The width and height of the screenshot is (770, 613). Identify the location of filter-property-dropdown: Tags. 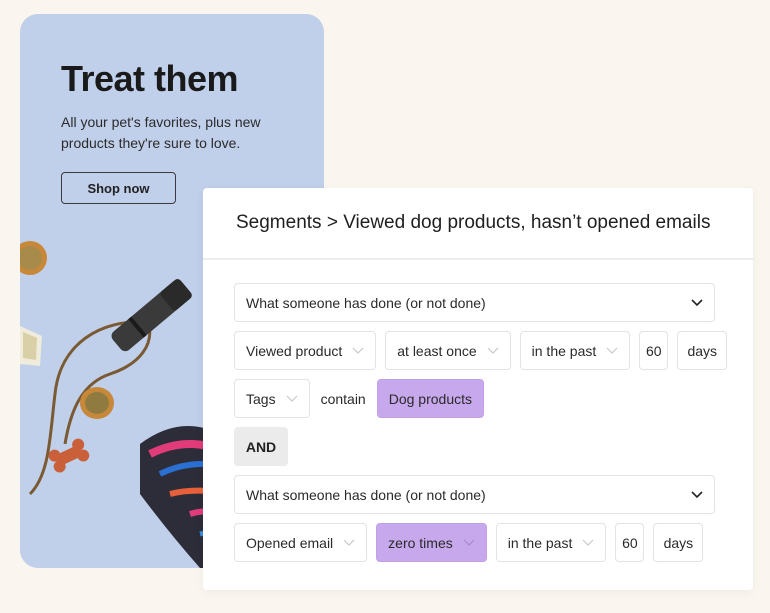
(272, 398).